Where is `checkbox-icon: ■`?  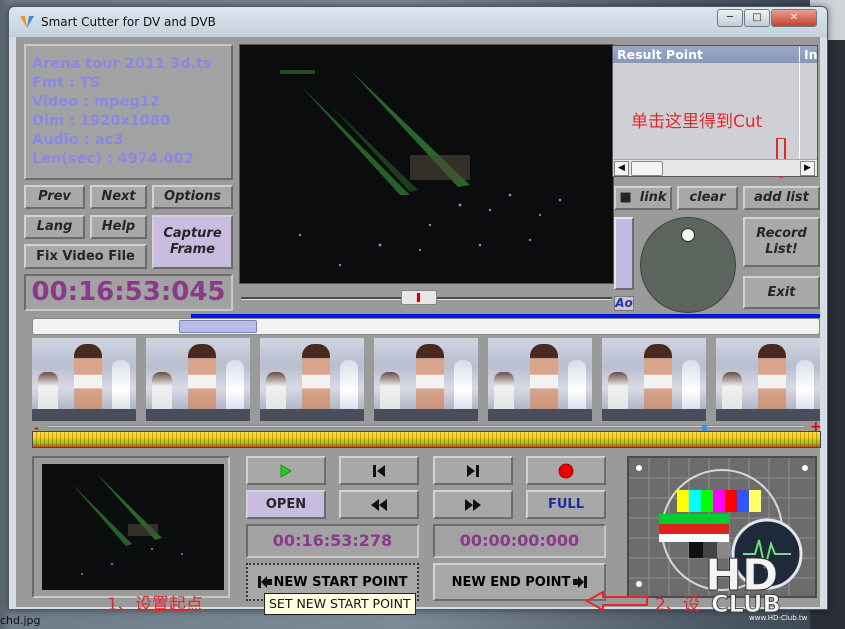 checkbox-icon: ■ is located at coordinates (625, 197).